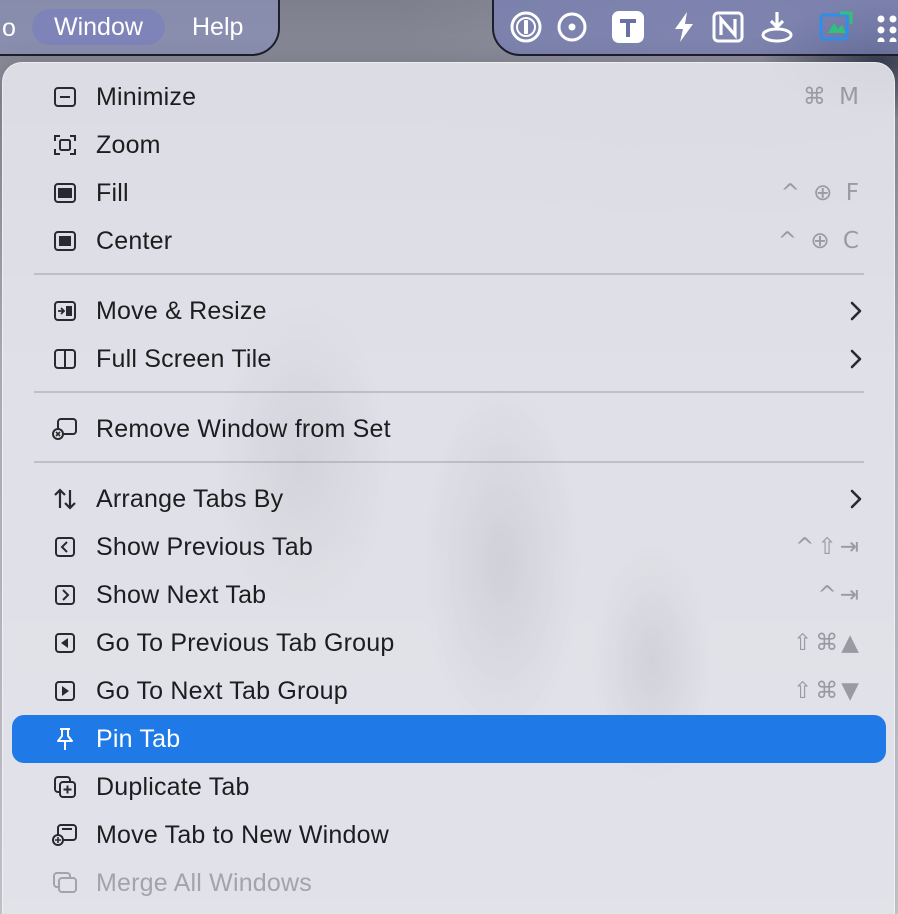 This screenshot has height=914, width=898. What do you see at coordinates (65, 883) in the screenshot?
I see `merge-windows-icon` at bounding box center [65, 883].